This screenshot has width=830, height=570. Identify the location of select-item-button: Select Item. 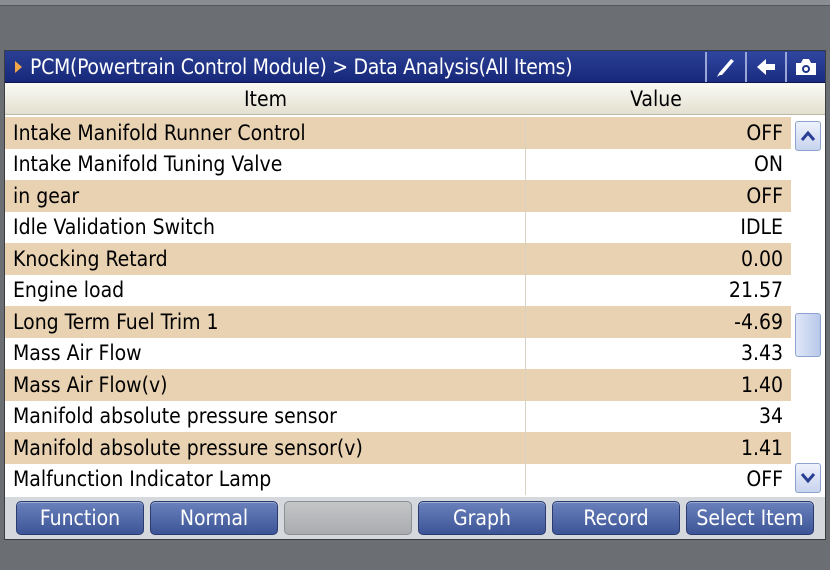
(750, 518).